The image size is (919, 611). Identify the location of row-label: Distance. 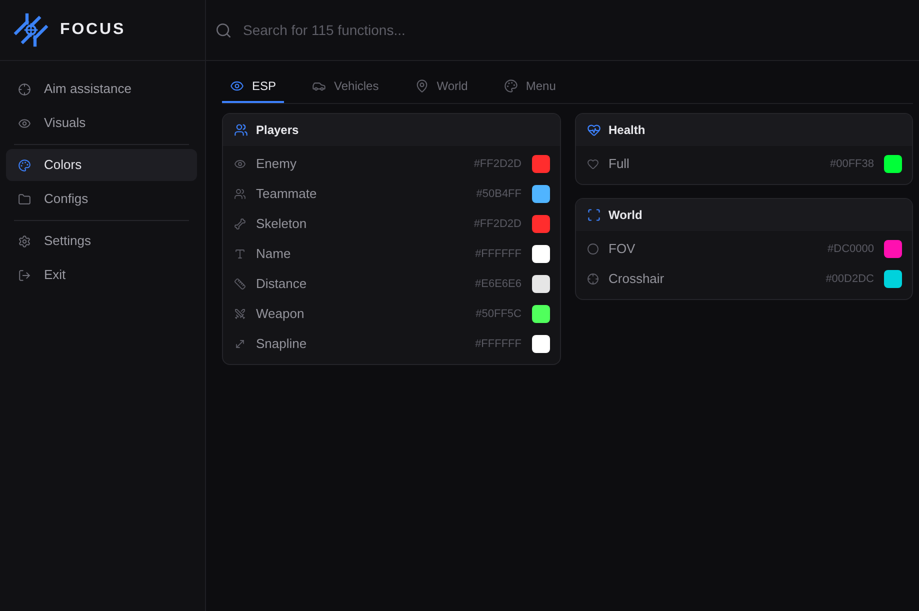
(282, 284).